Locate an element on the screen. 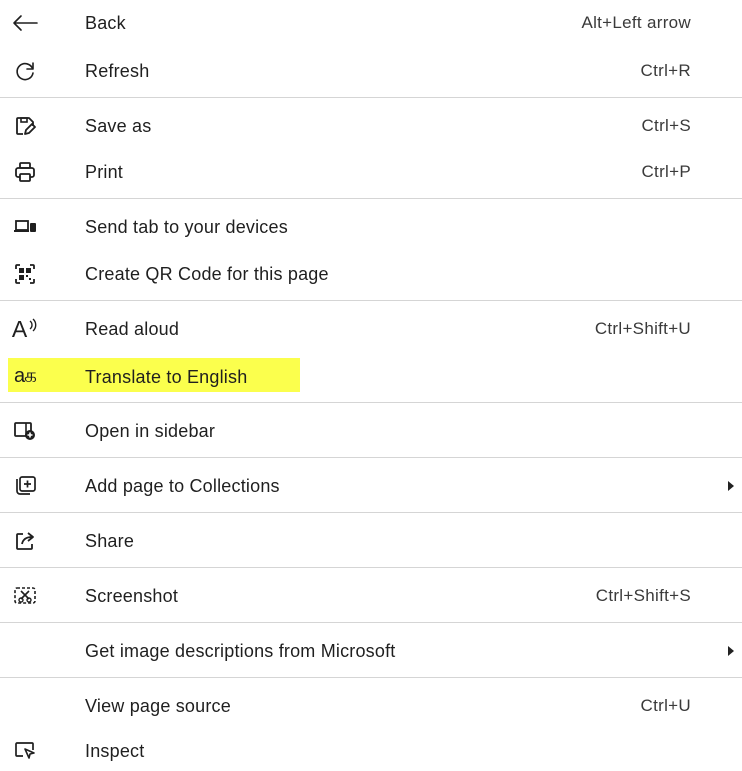 The image size is (742, 771). menu-item-label: Open in sidebar is located at coordinates (150, 431).